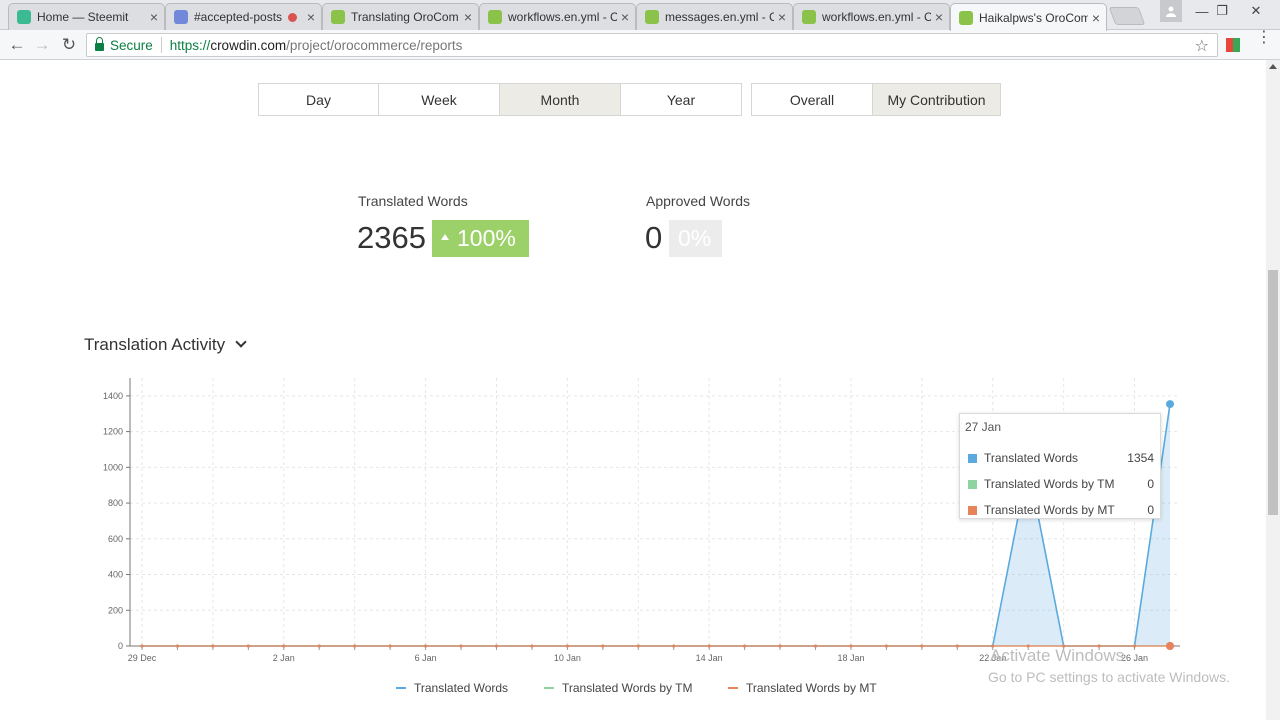 The image size is (1280, 720). I want to click on close-window-button: ✕, so click(1256, 11).